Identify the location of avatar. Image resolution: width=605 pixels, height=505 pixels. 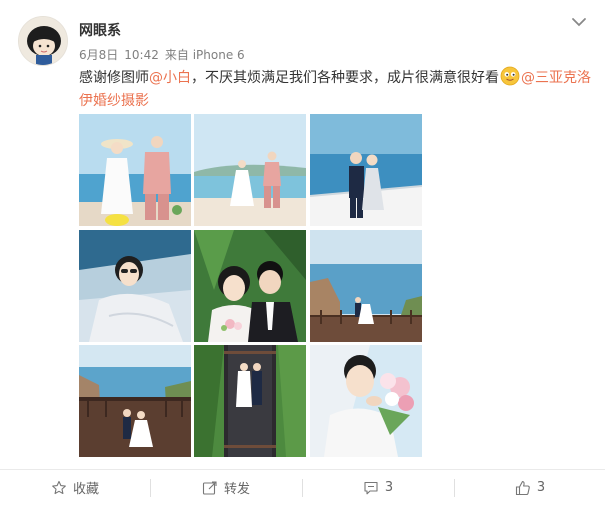
(43, 41).